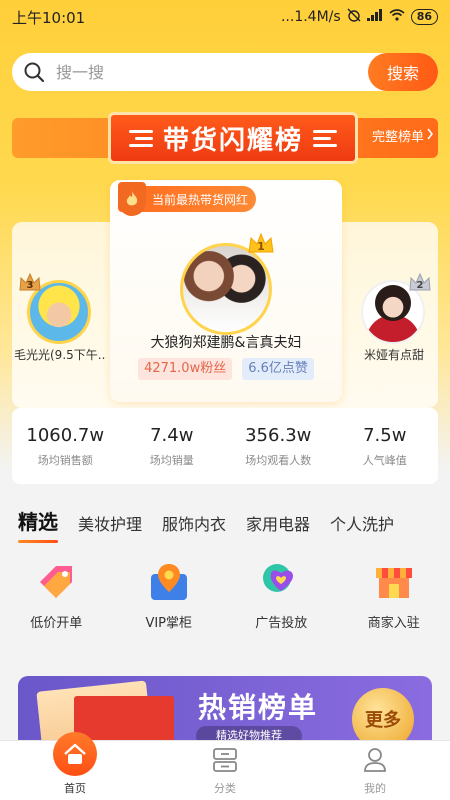 This screenshot has height=800, width=450. I want to click on feature-label: 商家入驻, so click(393, 623).